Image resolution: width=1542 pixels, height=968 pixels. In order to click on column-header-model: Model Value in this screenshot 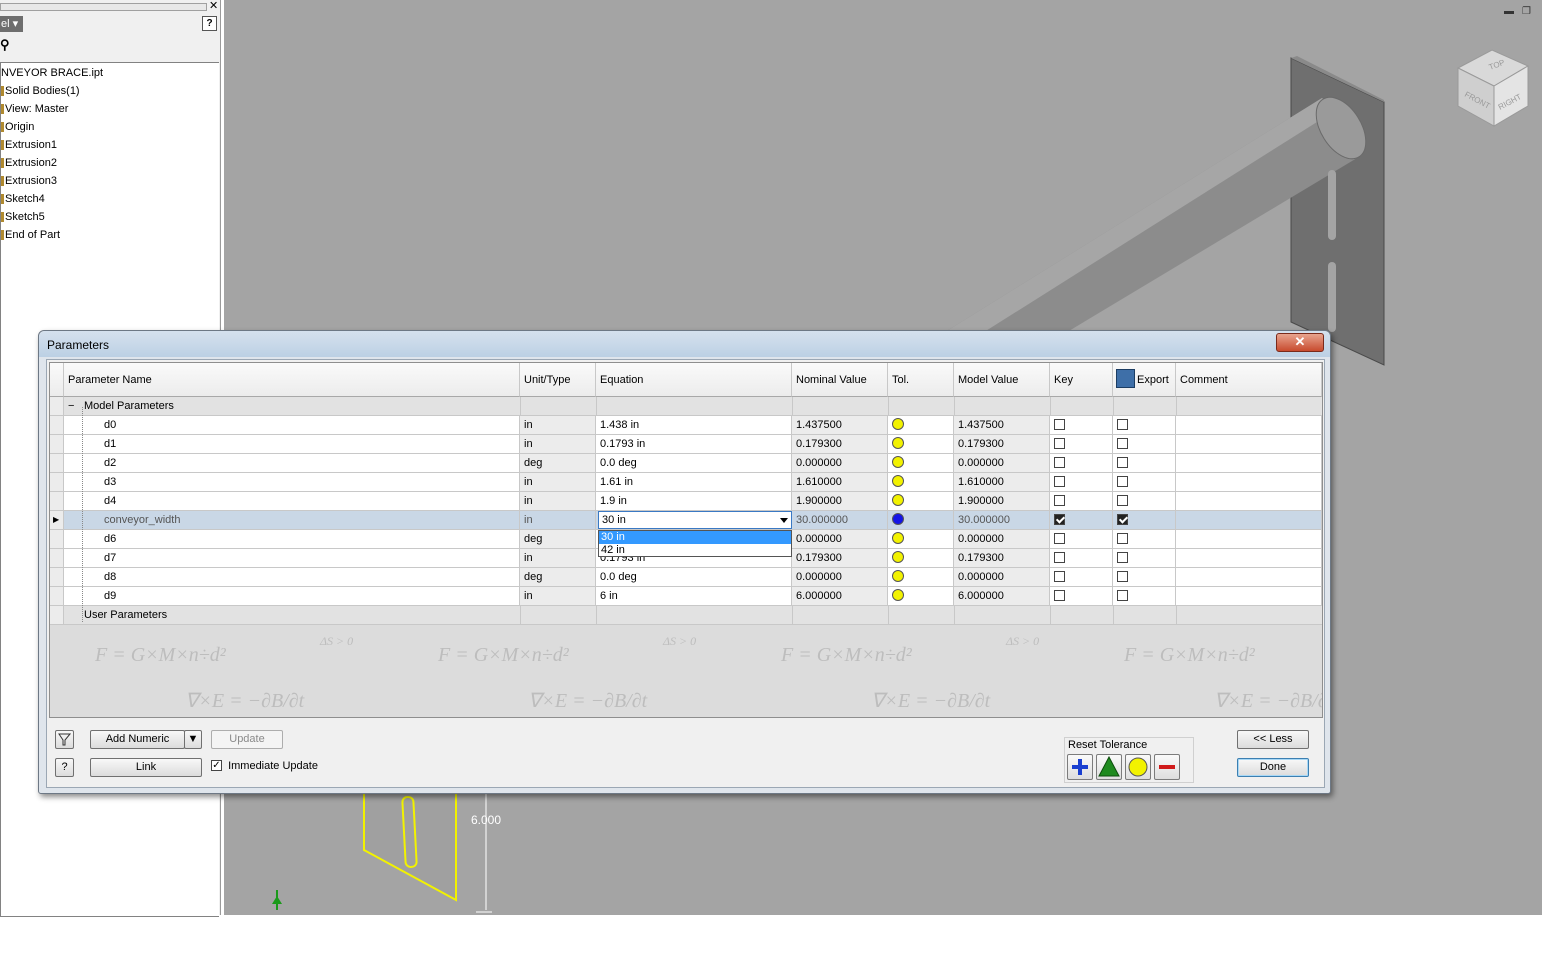, I will do `click(1002, 380)`.